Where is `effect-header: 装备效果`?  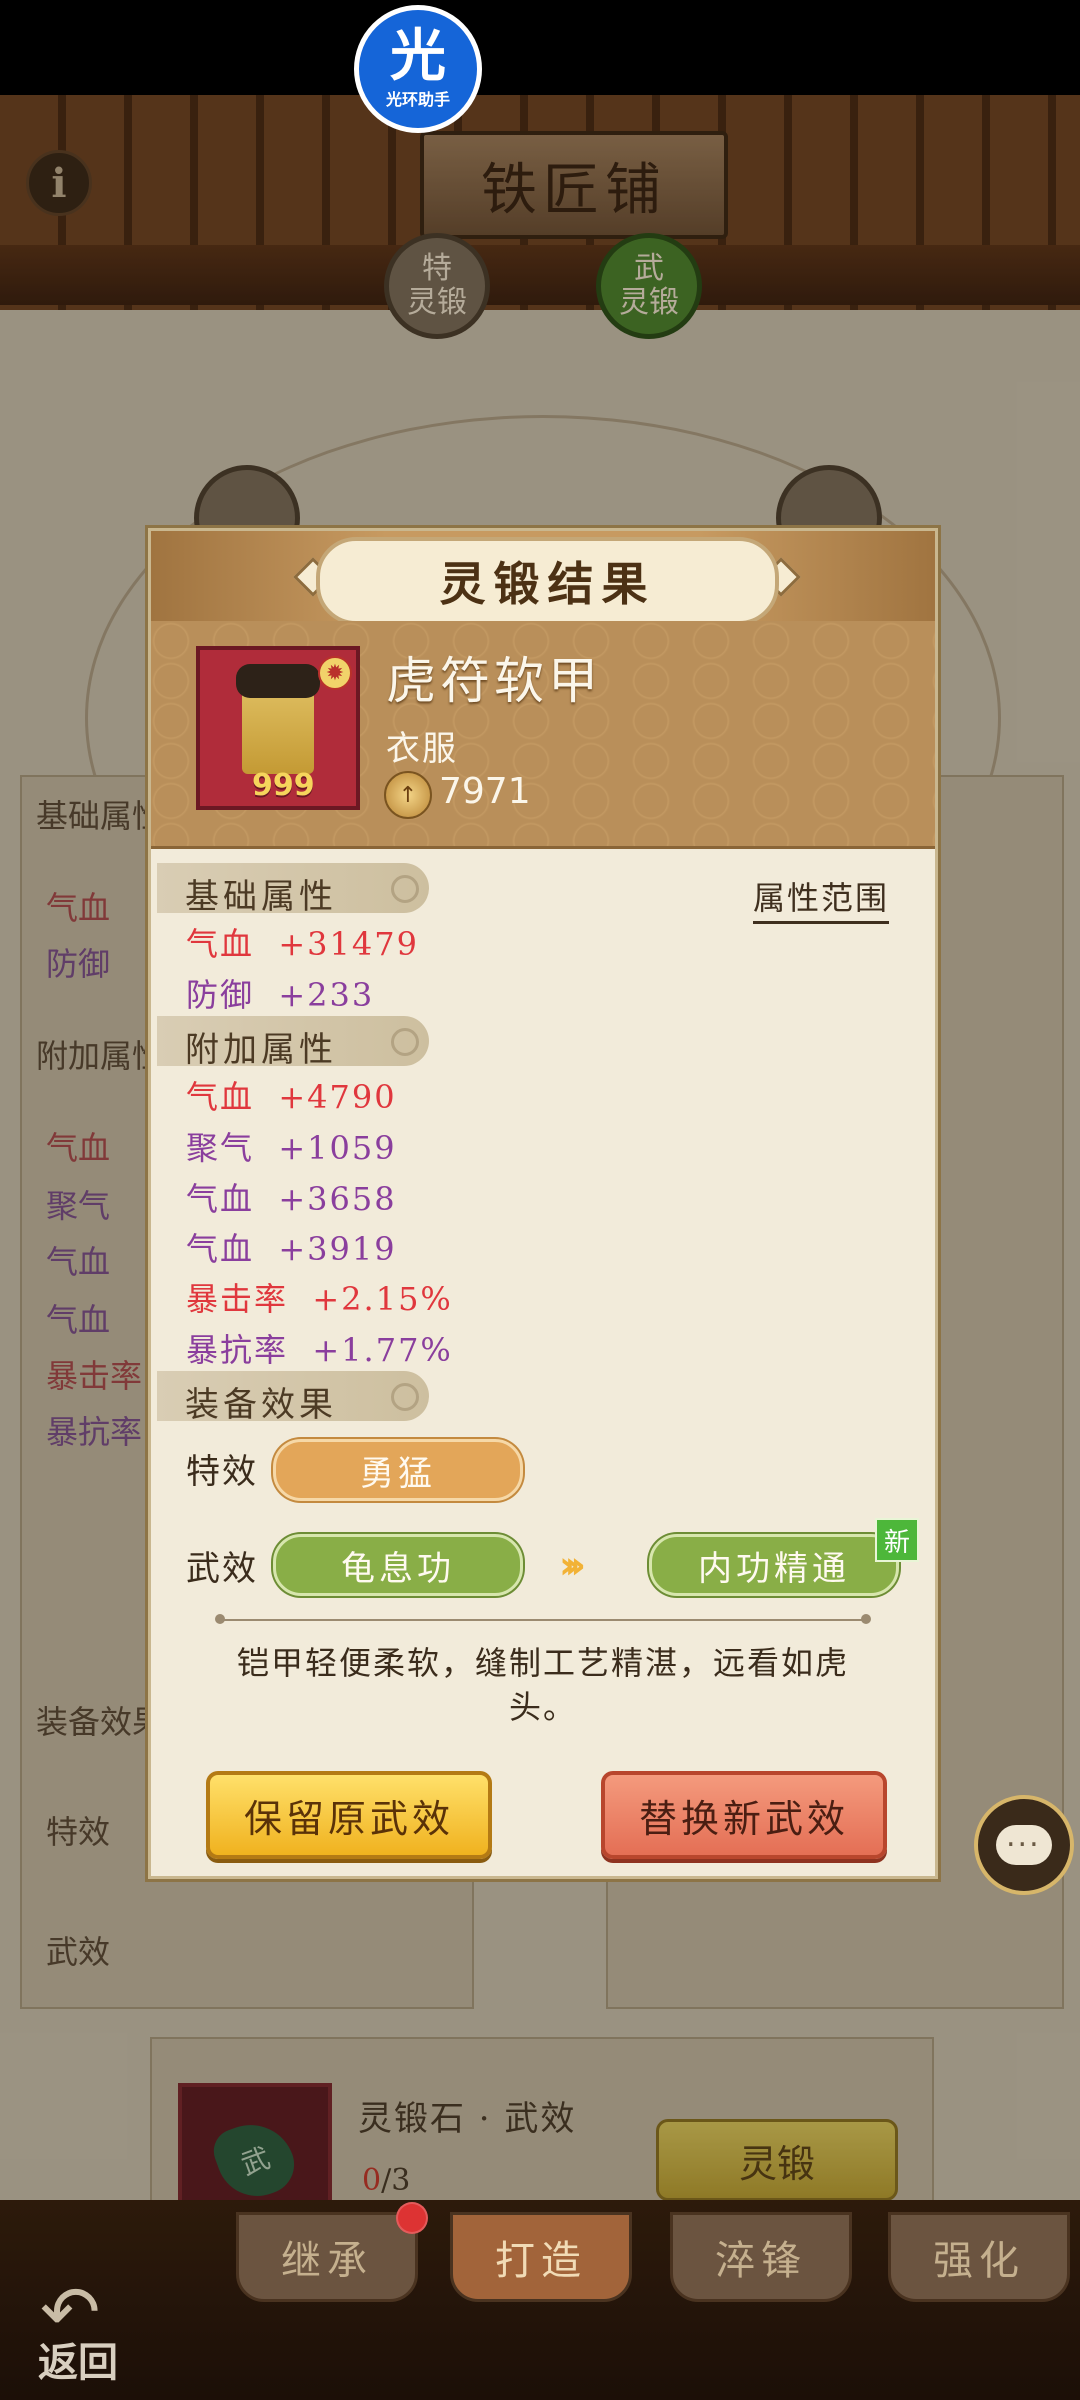
effect-header: 装备效果 is located at coordinates (293, 1398).